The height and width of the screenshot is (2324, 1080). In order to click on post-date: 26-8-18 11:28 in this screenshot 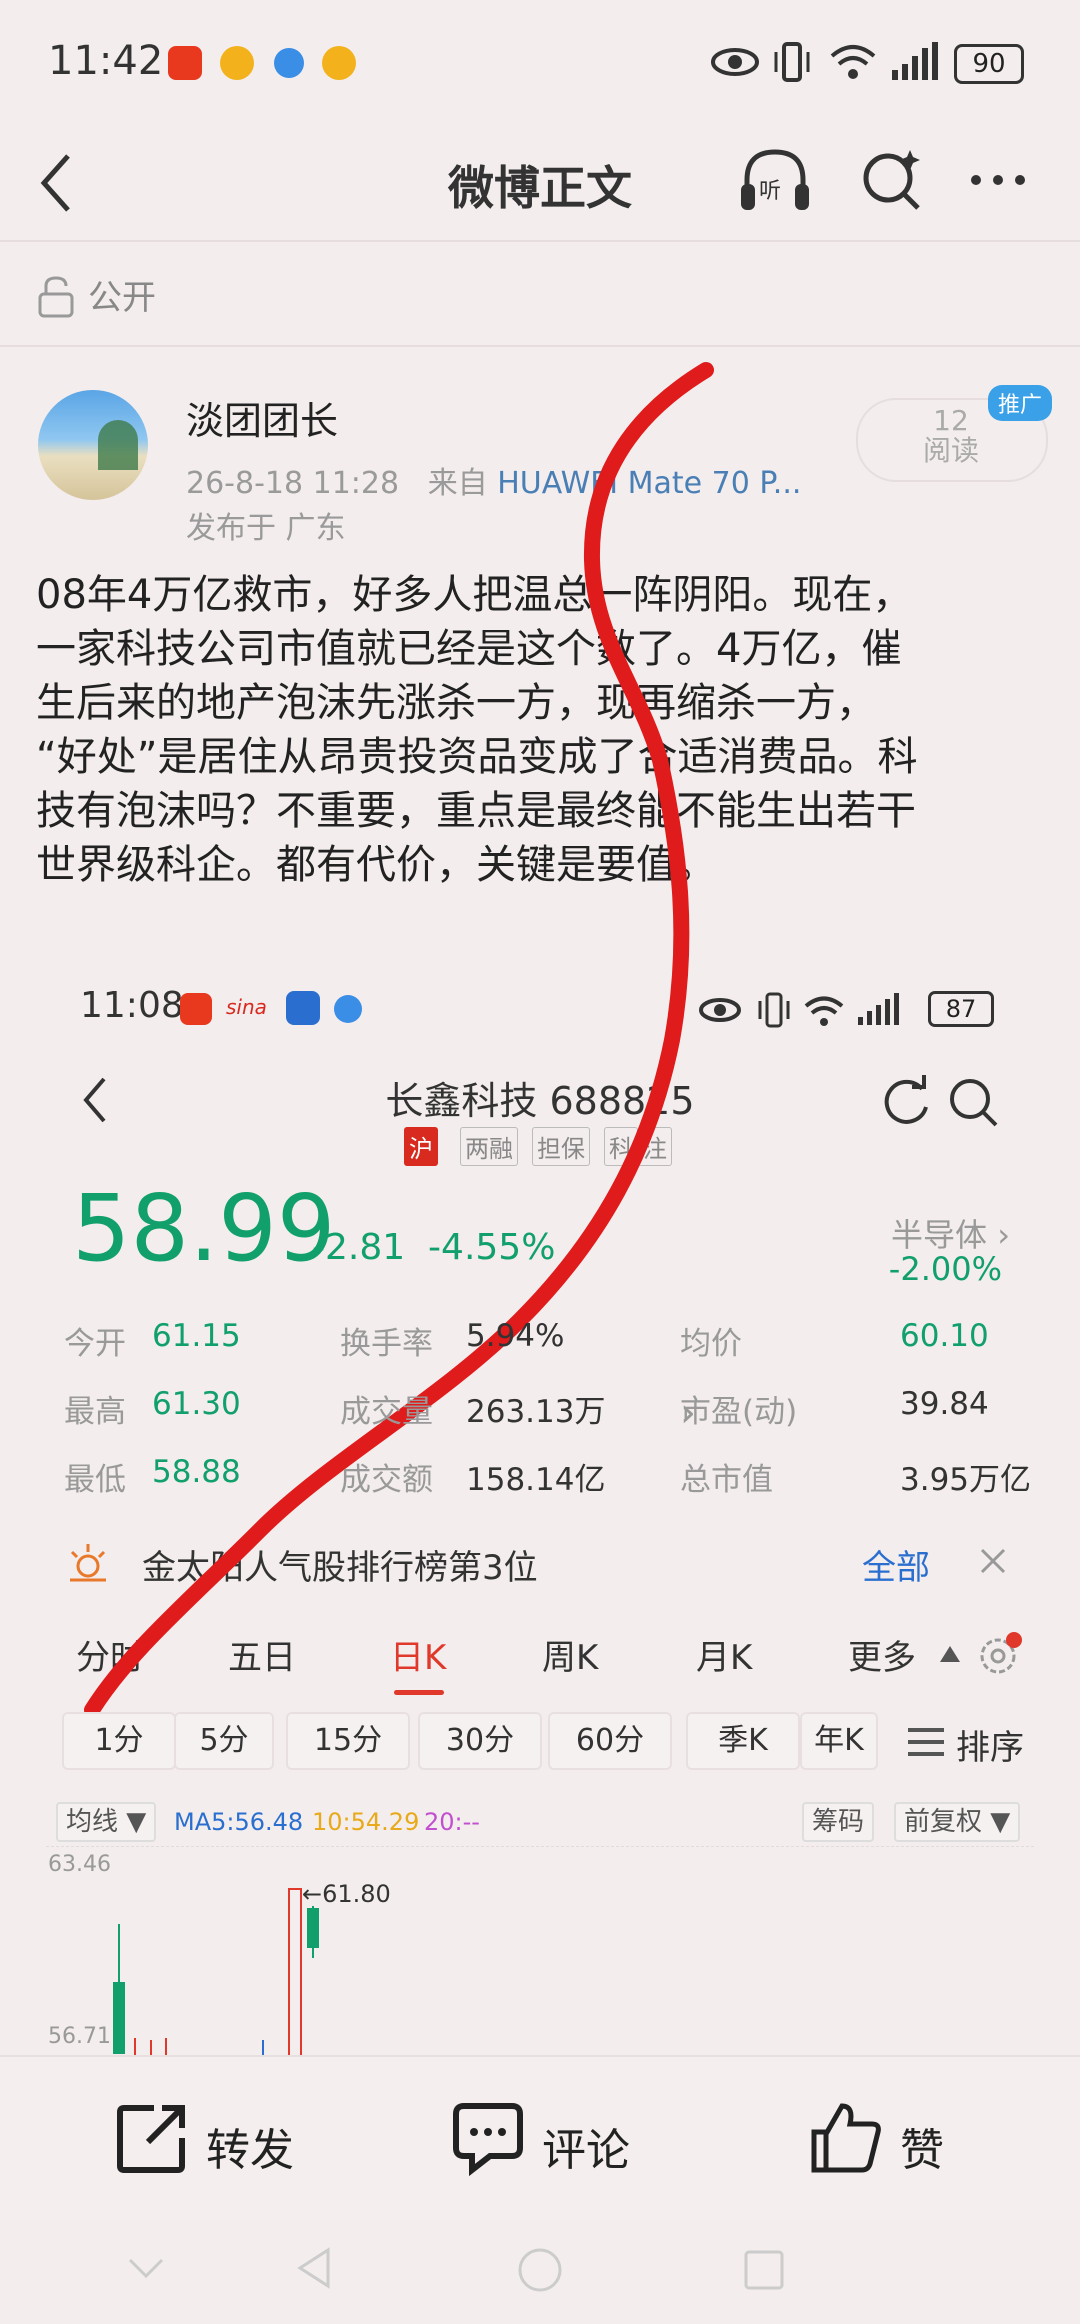, I will do `click(293, 483)`.